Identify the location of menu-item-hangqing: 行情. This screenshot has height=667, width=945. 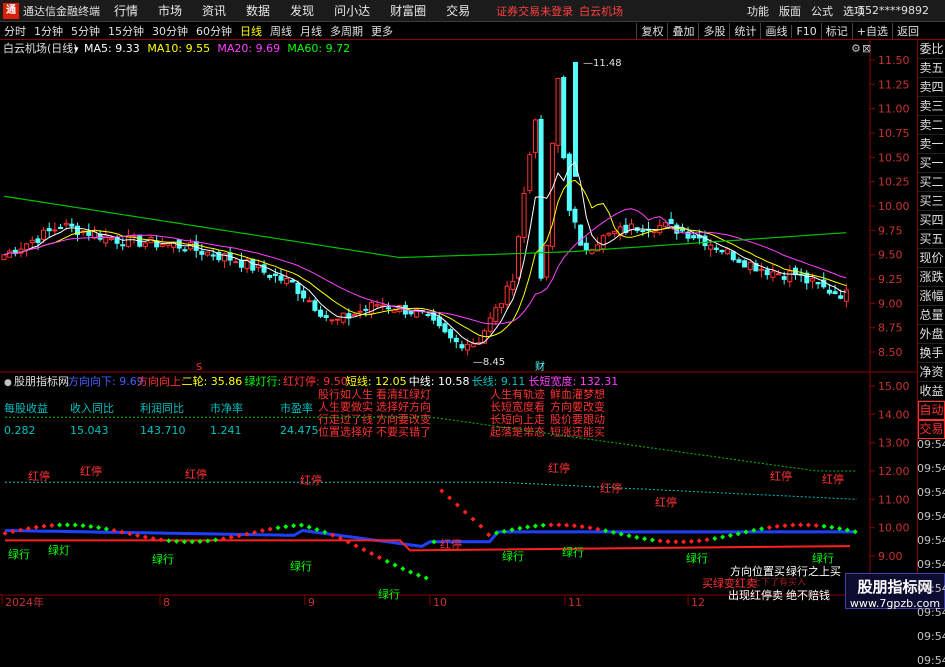
(126, 10).